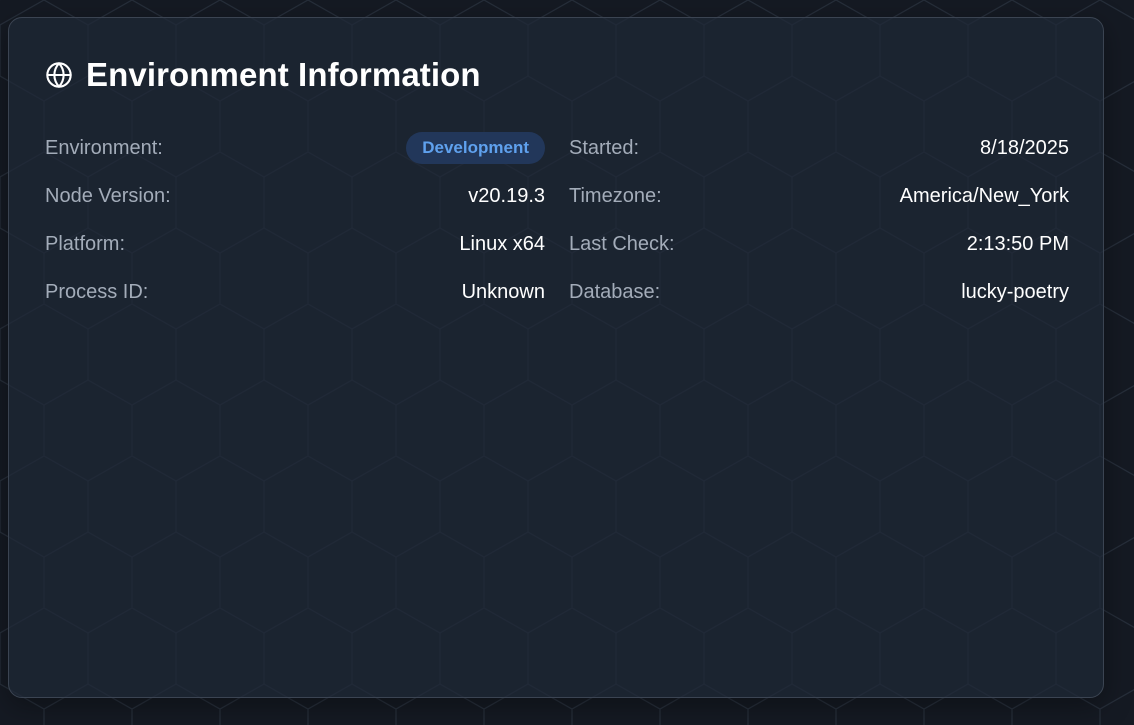 The height and width of the screenshot is (725, 1134). I want to click on info-row-started: Started: 8/18/2025, so click(819, 148).